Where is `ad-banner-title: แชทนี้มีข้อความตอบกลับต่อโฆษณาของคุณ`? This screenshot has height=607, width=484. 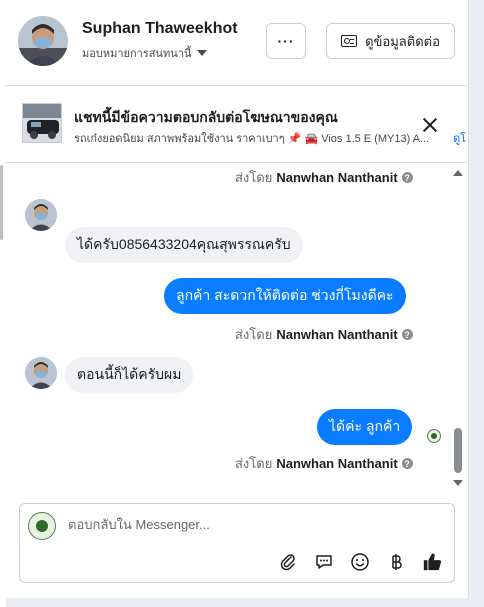
ad-banner-title: แชทนี้มีข้อความตอบกลับต่อโฆษณาของคุณ is located at coordinates (206, 117).